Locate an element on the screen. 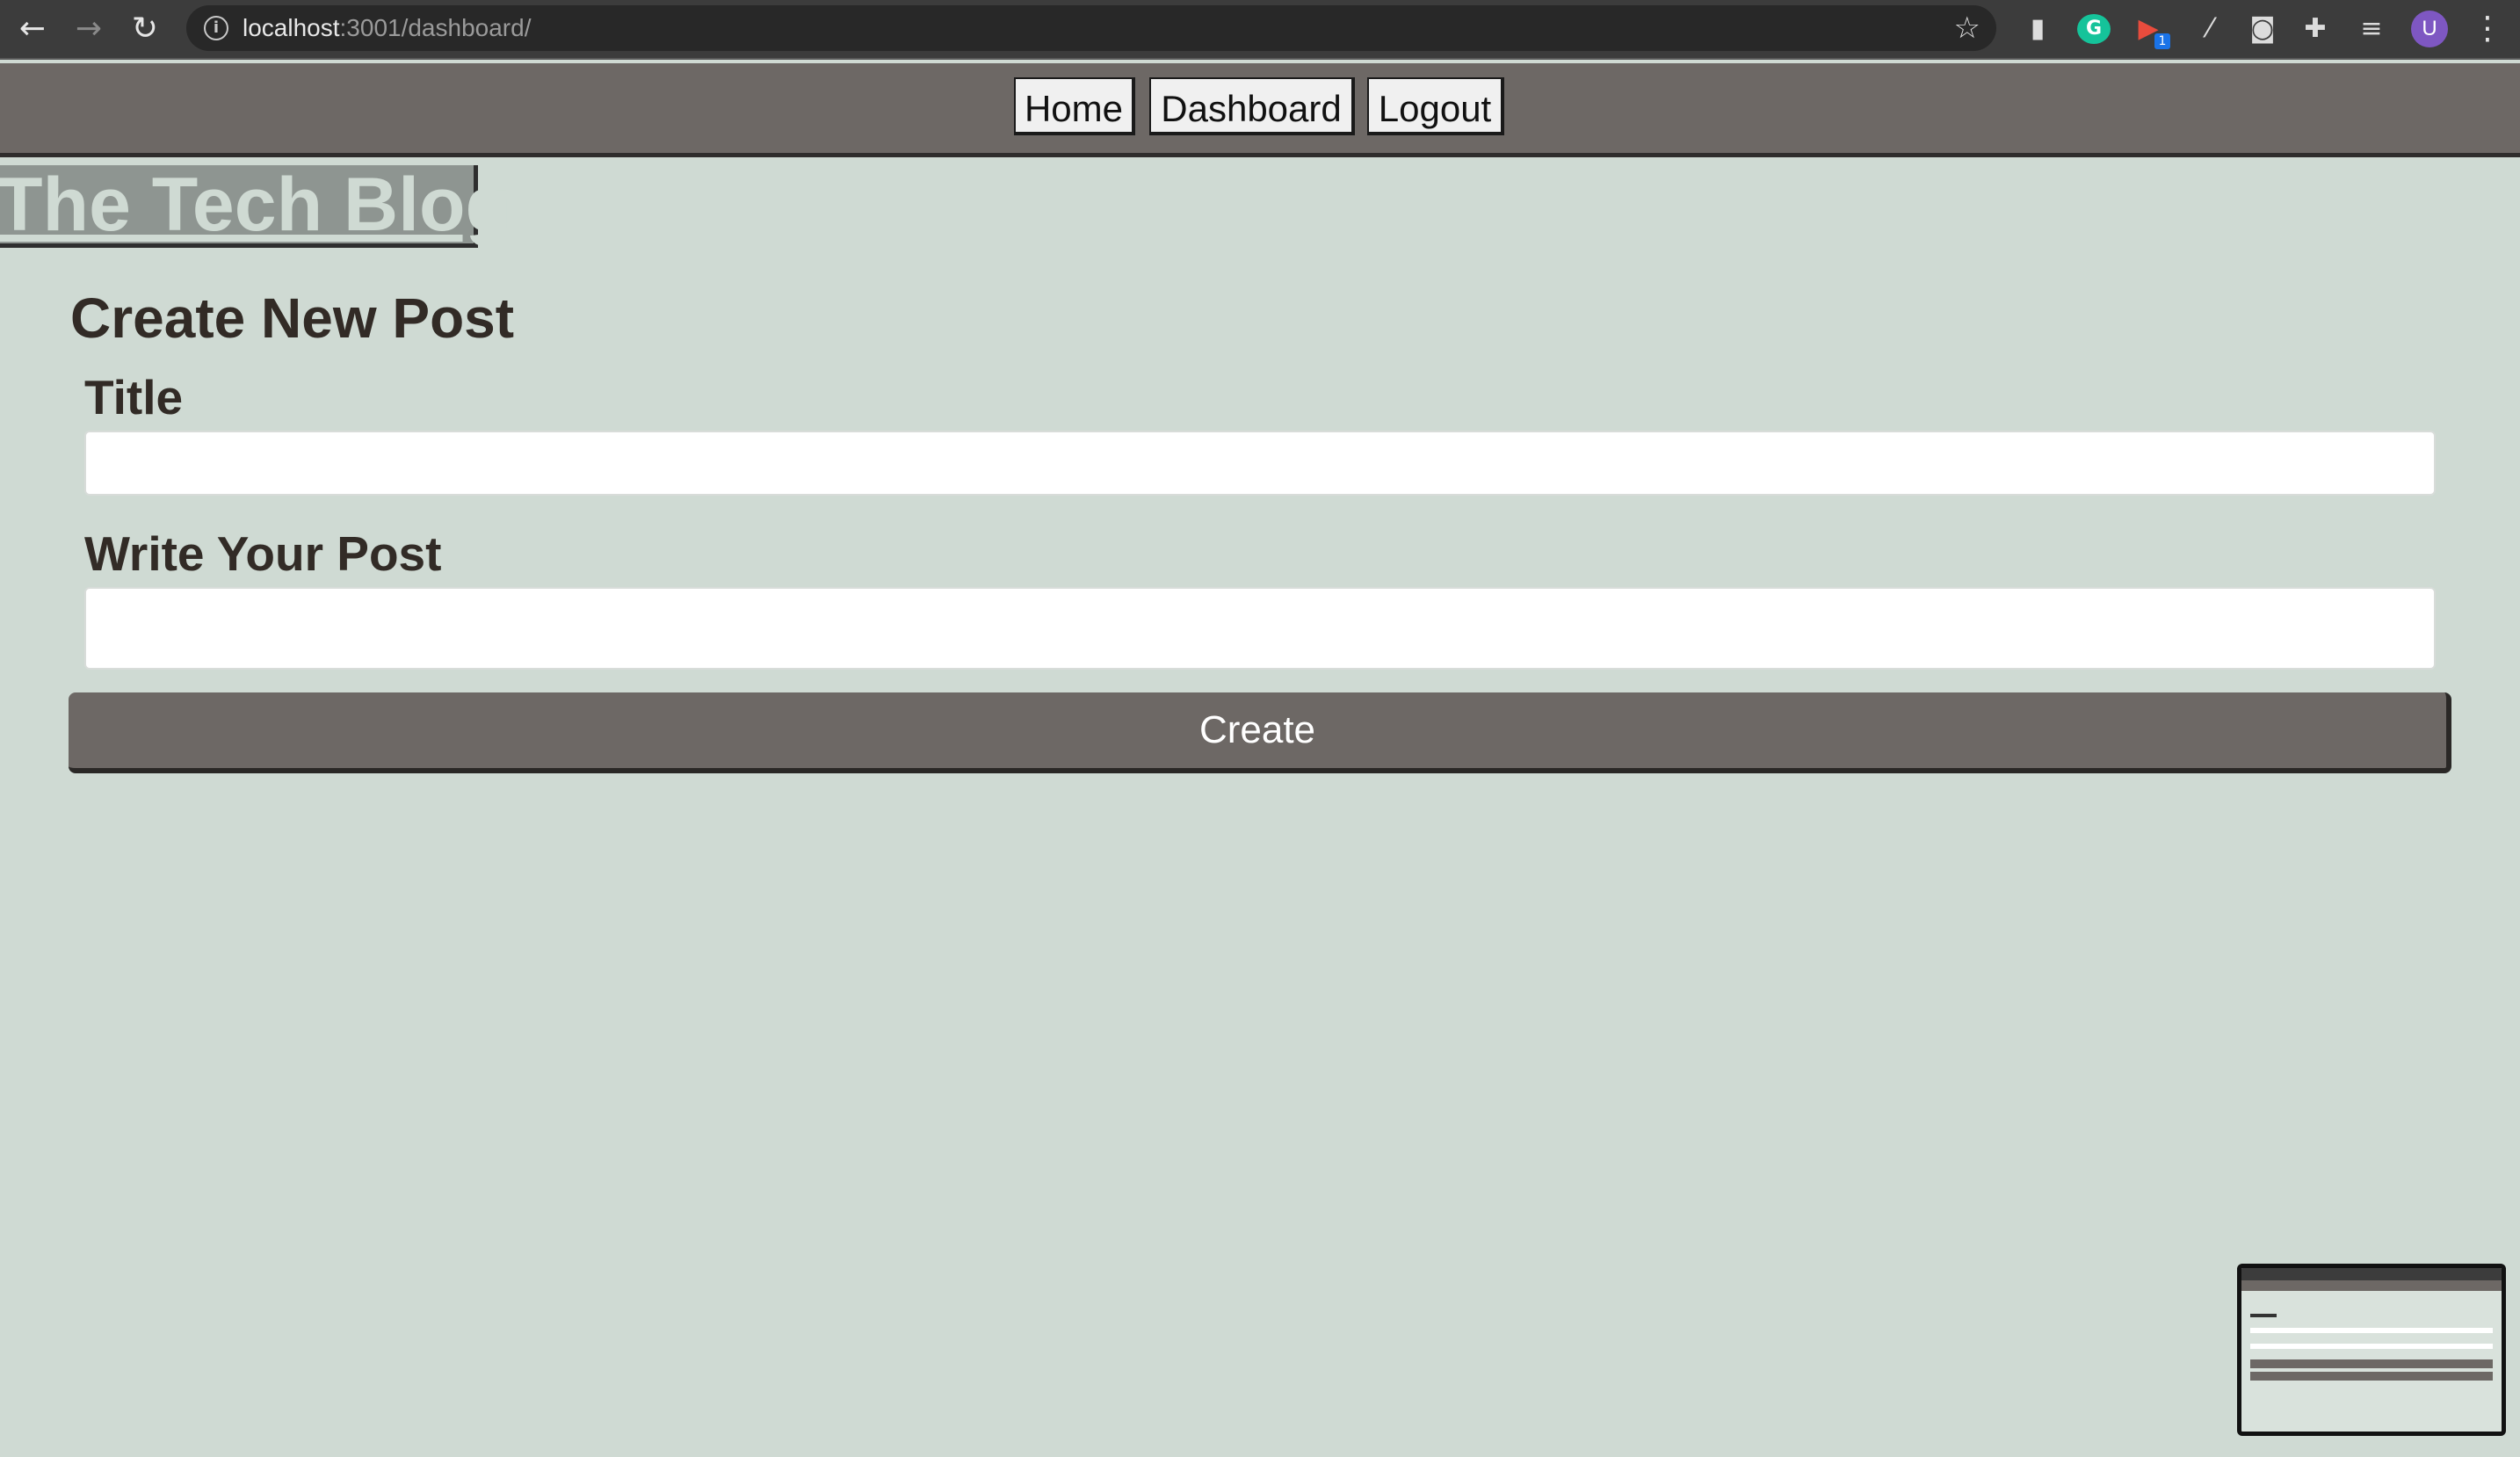  home-button: Home is located at coordinates (1074, 106).